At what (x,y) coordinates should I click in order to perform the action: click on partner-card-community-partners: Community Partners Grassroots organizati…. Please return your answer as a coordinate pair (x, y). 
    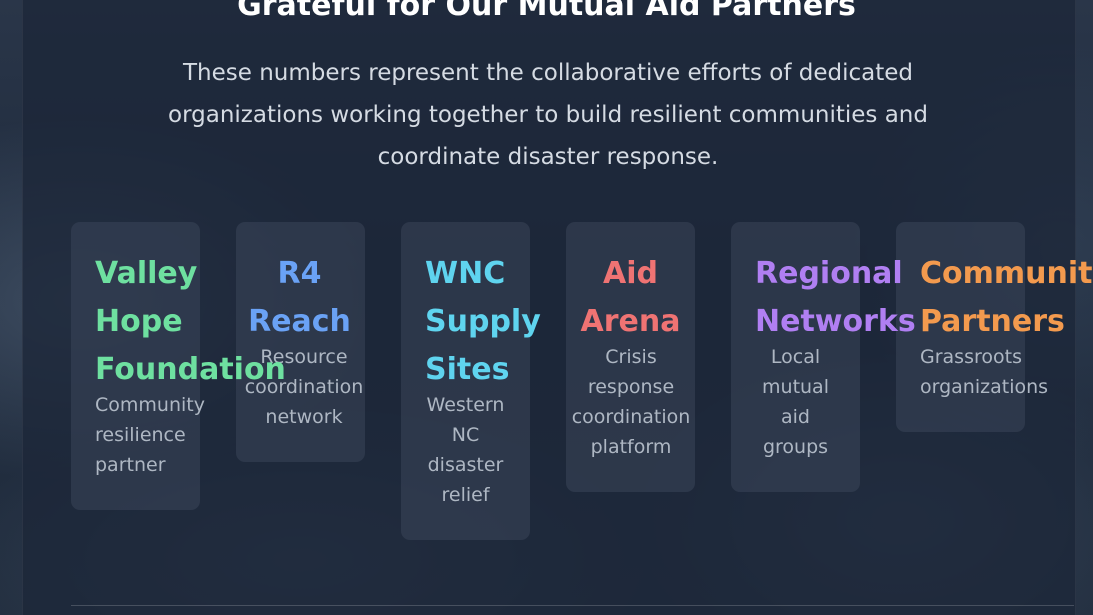
    Looking at the image, I should click on (994, 327).